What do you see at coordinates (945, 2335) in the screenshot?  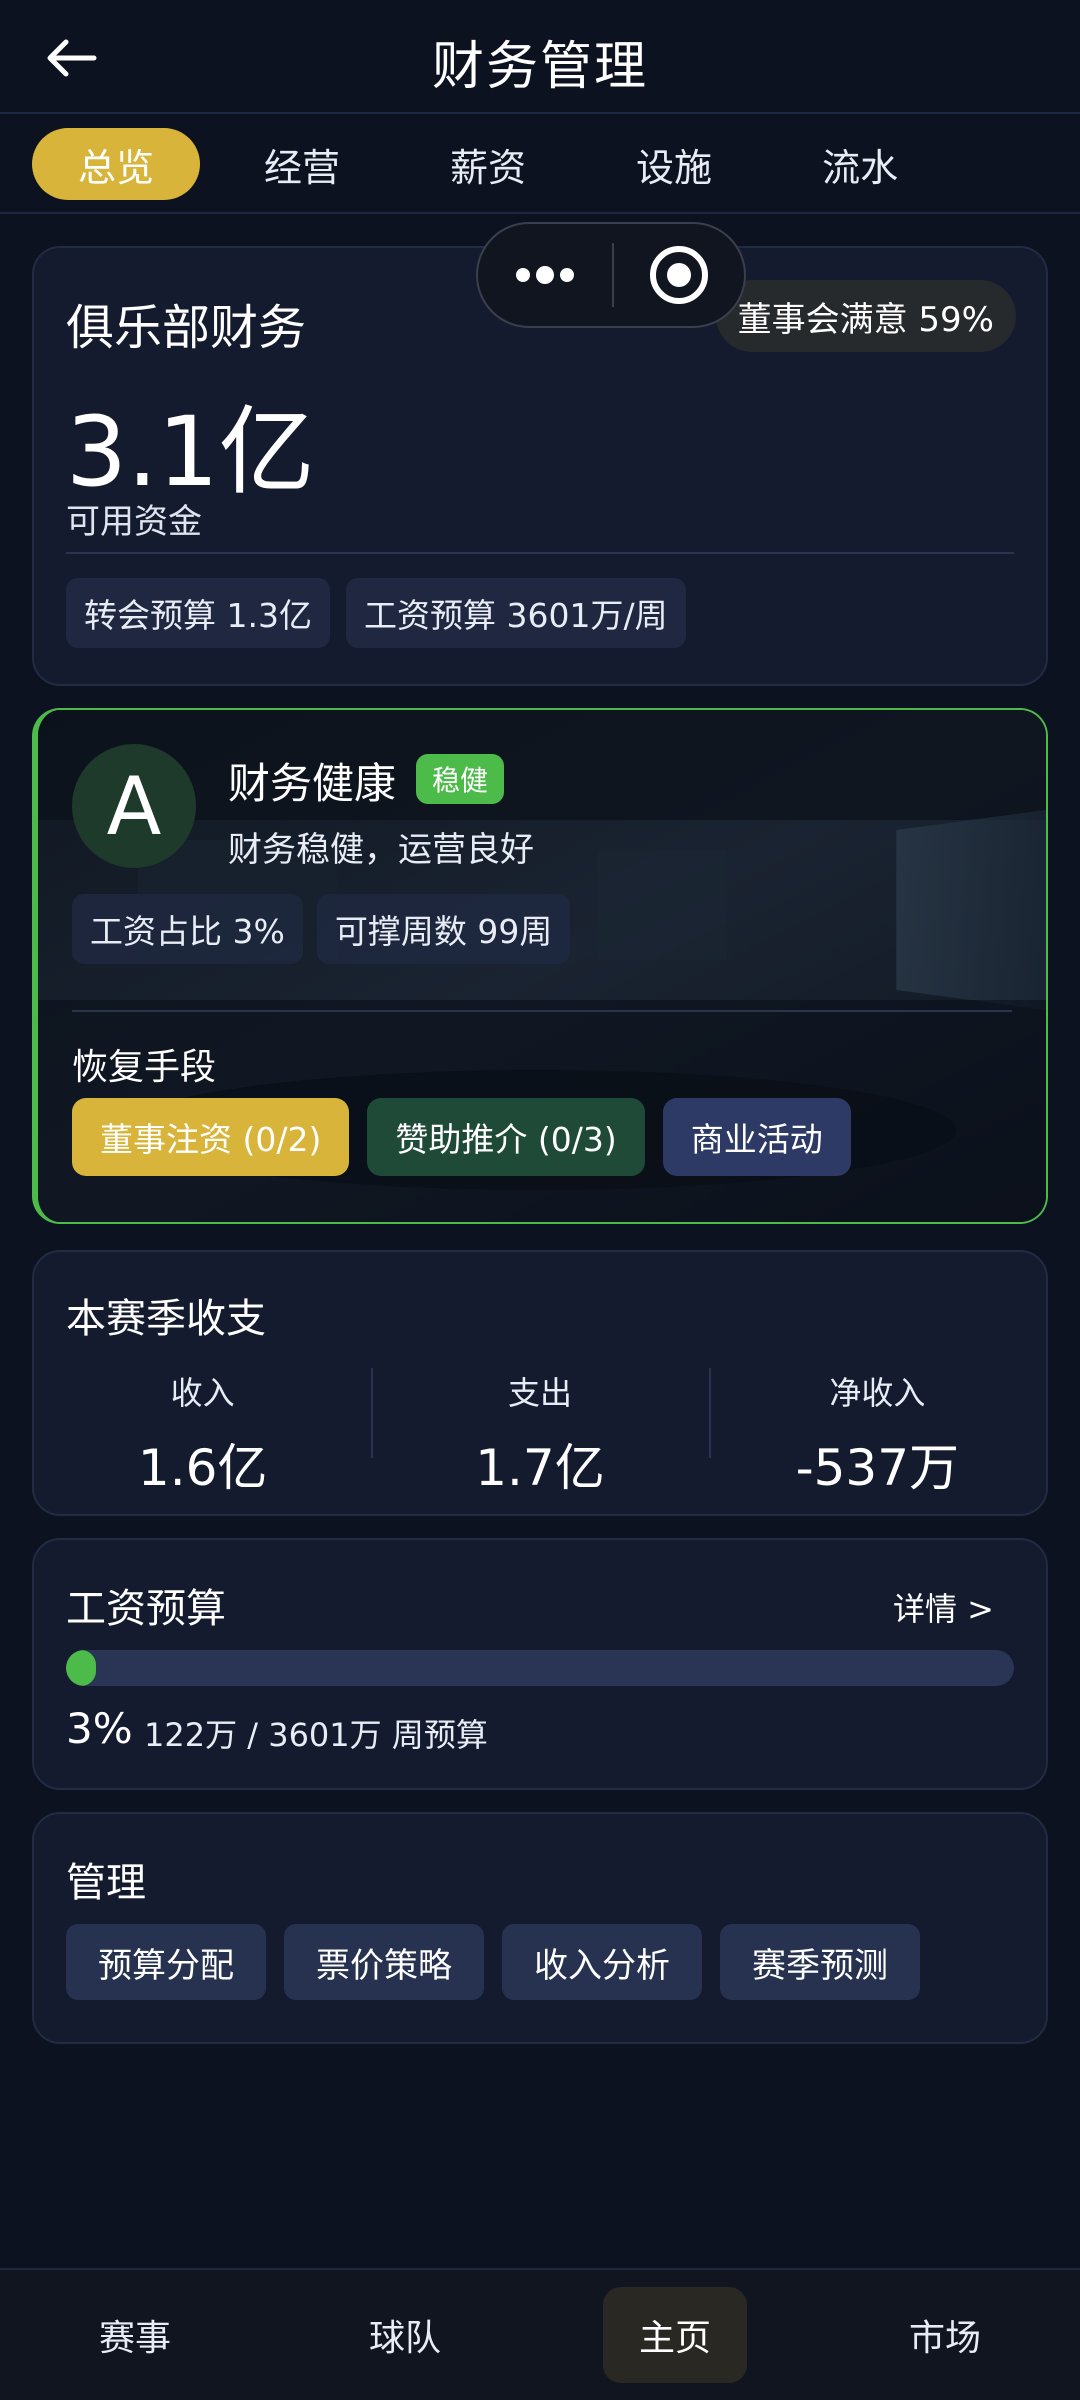 I see `nav-market: 市场` at bounding box center [945, 2335].